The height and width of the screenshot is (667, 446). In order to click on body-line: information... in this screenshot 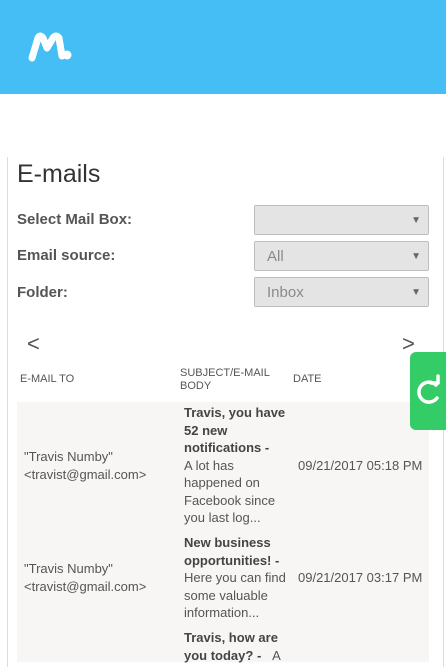, I will do `click(222, 612)`.